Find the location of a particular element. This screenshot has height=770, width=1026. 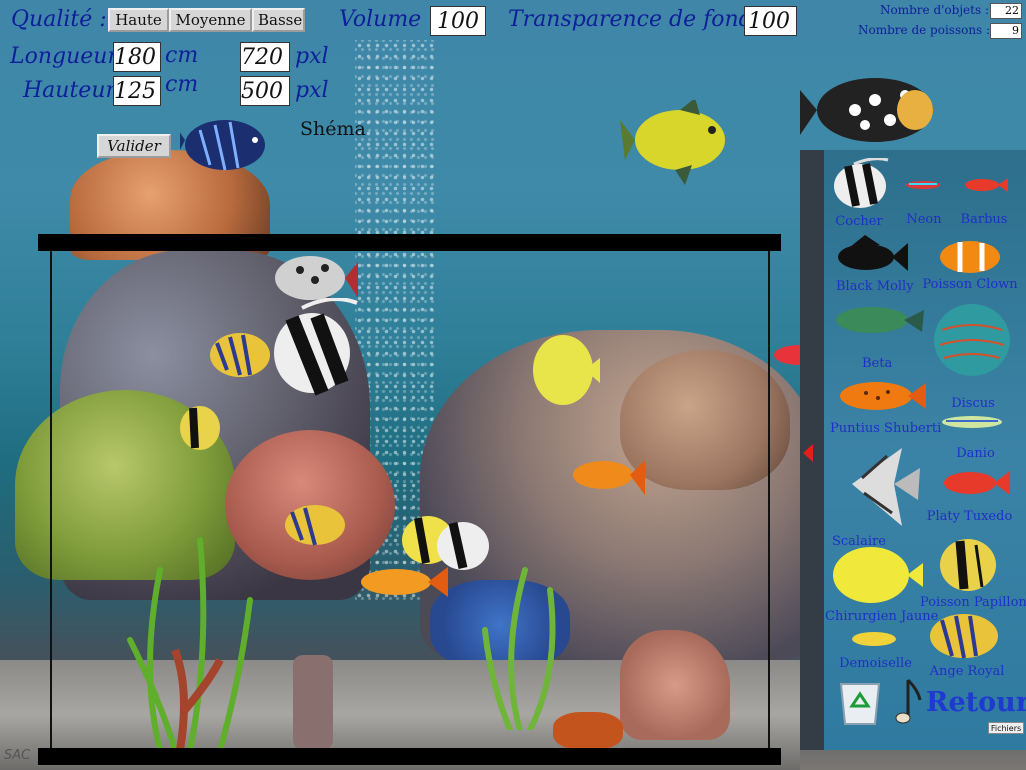

tank-top-bar is located at coordinates (409, 242).